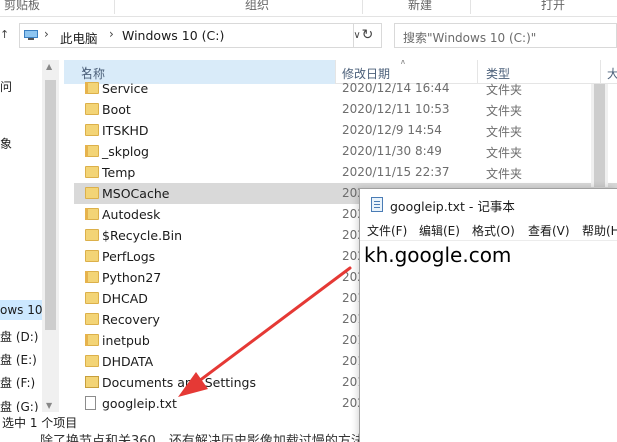 The width and height of the screenshot is (617, 442). I want to click on notepad-titlebar: googleip.txt - 记事本, so click(488, 204).